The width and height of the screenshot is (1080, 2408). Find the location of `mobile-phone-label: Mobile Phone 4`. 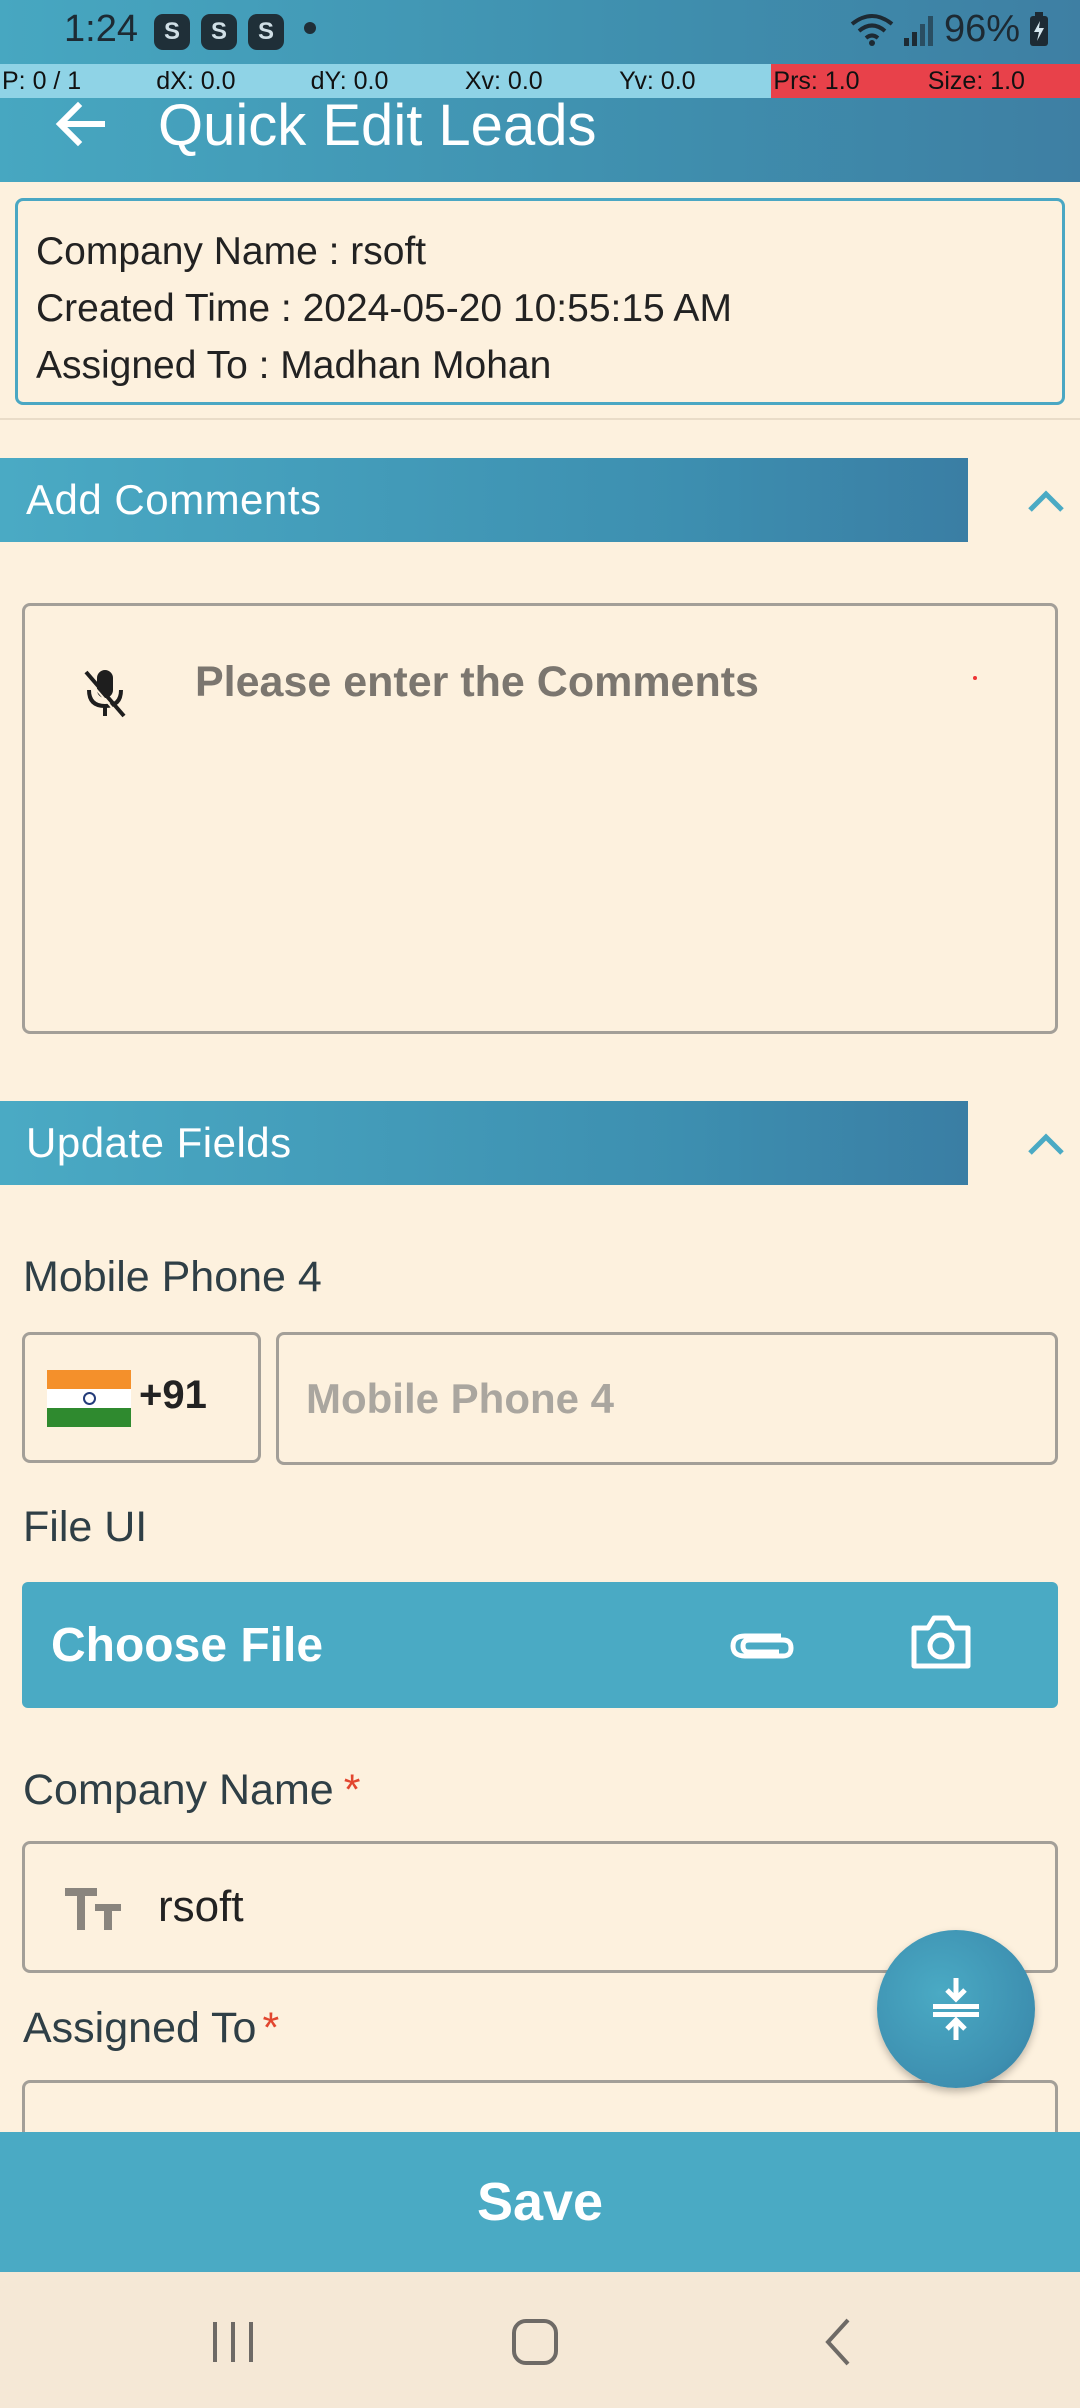

mobile-phone-label: Mobile Phone 4 is located at coordinates (172, 1277).